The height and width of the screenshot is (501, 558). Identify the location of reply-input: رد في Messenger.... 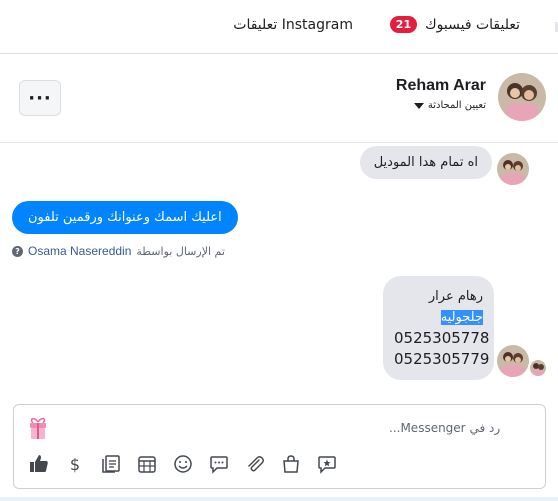
(444, 428).